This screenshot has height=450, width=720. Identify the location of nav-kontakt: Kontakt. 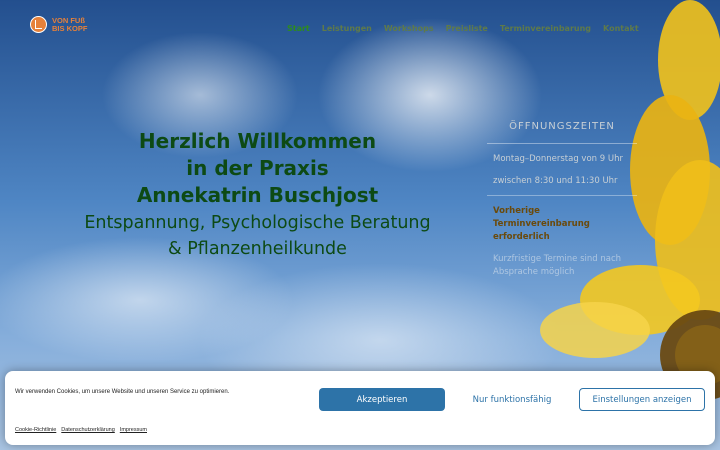
(621, 28).